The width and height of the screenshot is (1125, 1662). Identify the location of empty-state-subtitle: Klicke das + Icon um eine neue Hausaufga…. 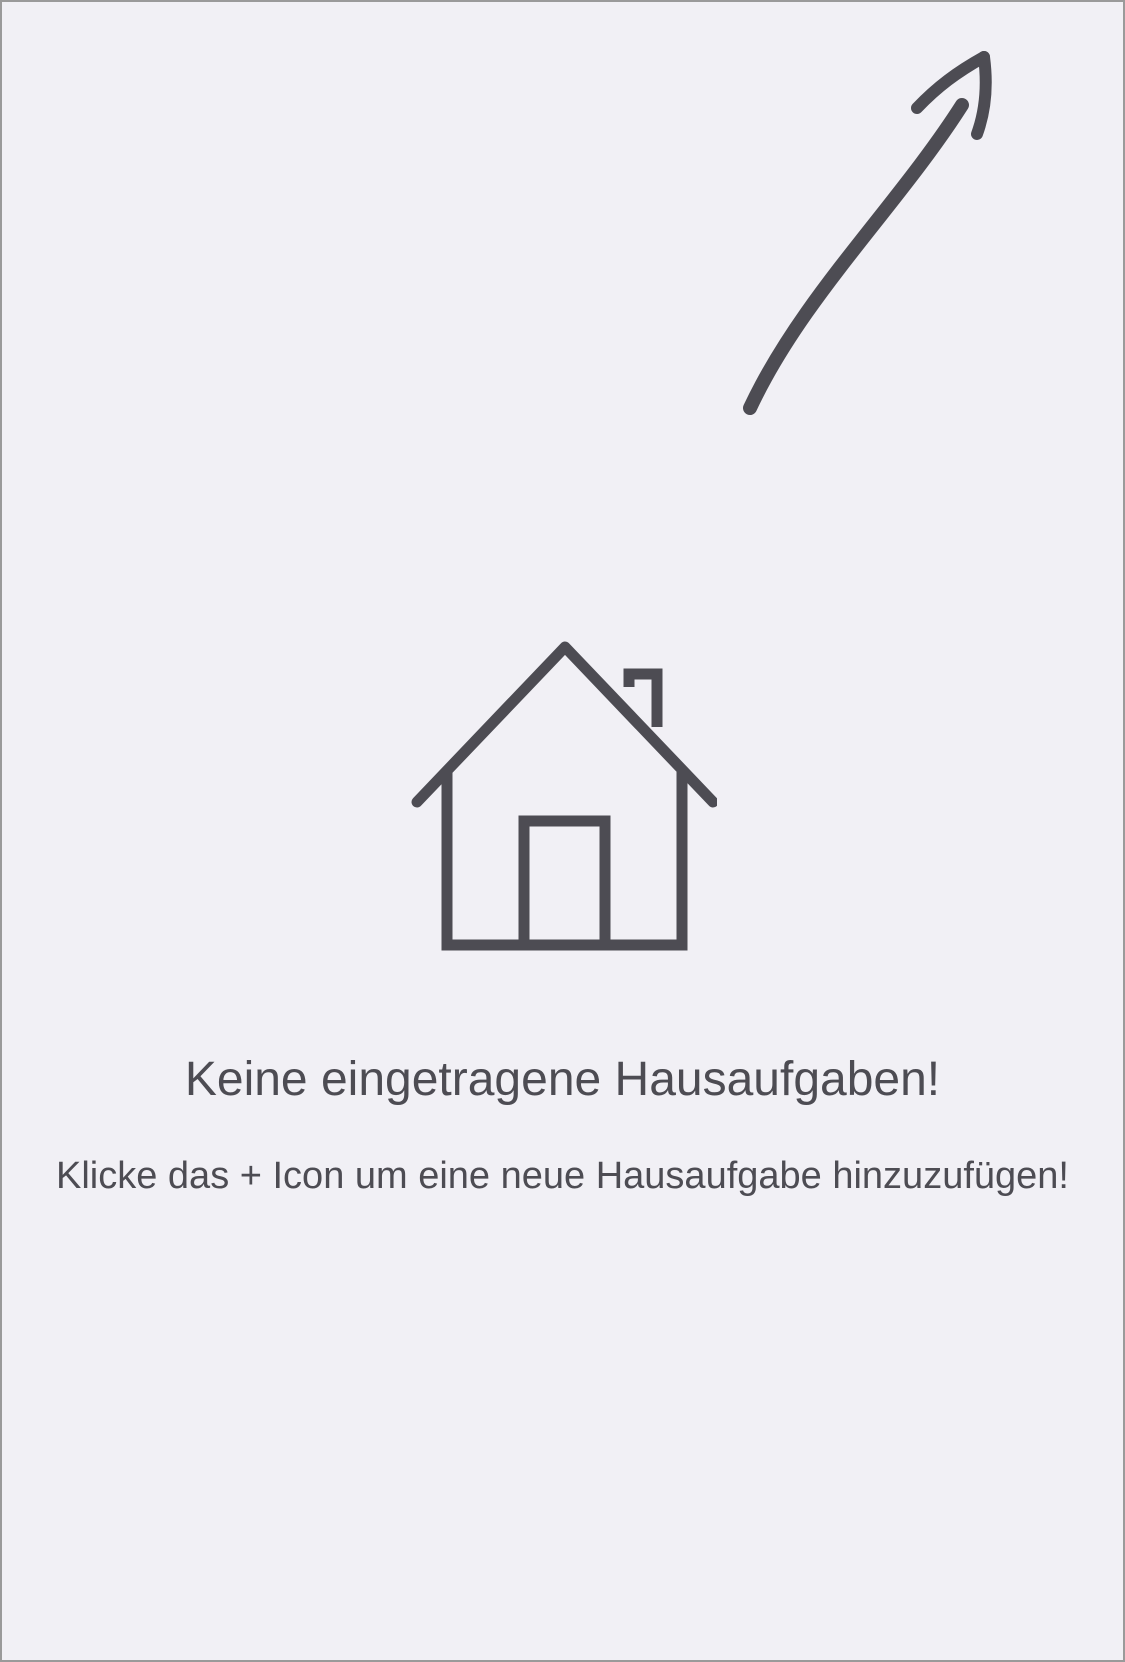
(562, 1176).